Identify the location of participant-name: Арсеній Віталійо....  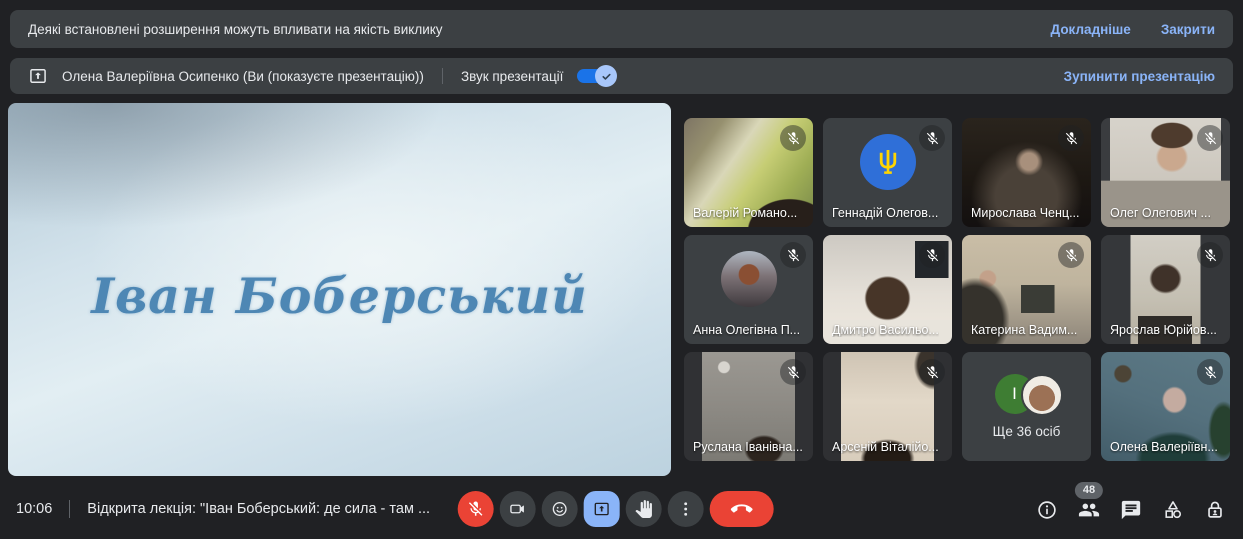
(885, 447).